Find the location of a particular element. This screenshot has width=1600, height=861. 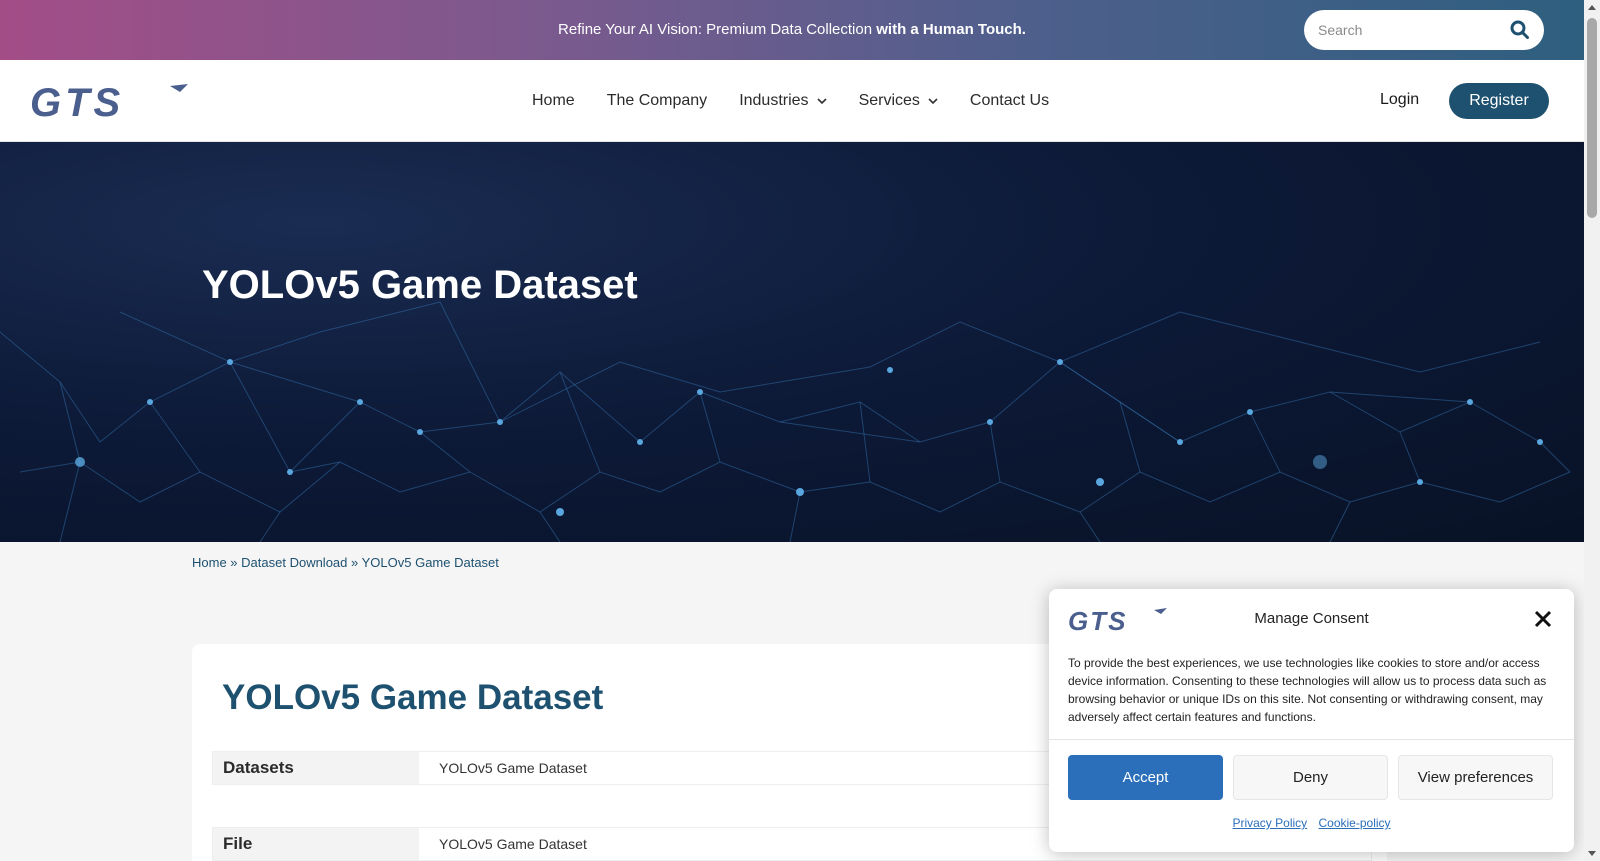

nav-services: Services is located at coordinates (898, 101).